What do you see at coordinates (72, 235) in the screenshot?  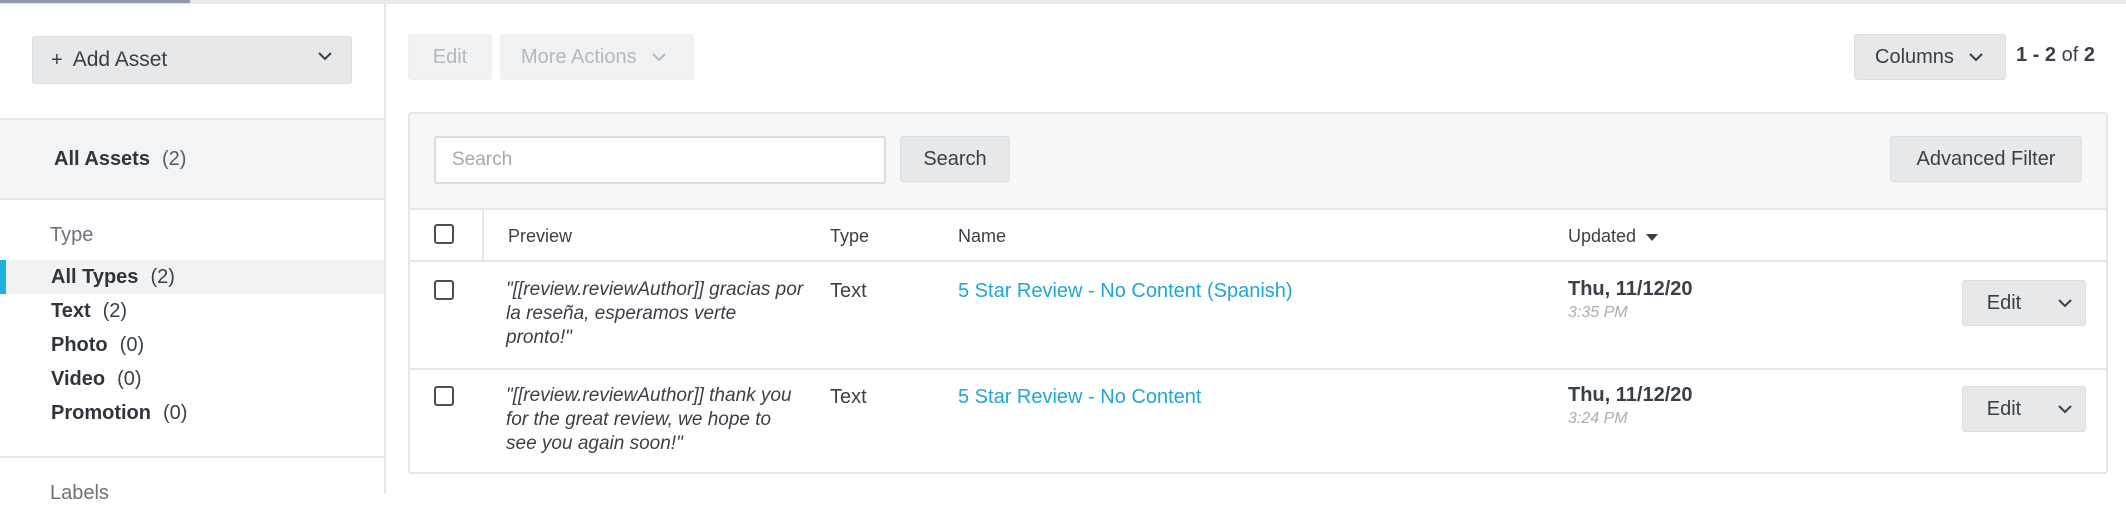 I see `type-filter-heading: Type` at bounding box center [72, 235].